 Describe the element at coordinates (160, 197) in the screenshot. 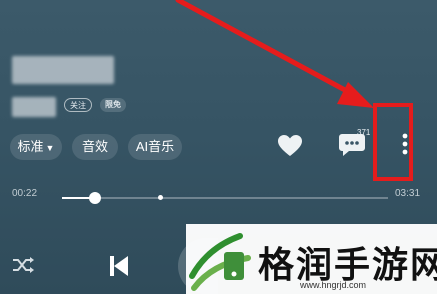

I see `progress-marker` at that location.